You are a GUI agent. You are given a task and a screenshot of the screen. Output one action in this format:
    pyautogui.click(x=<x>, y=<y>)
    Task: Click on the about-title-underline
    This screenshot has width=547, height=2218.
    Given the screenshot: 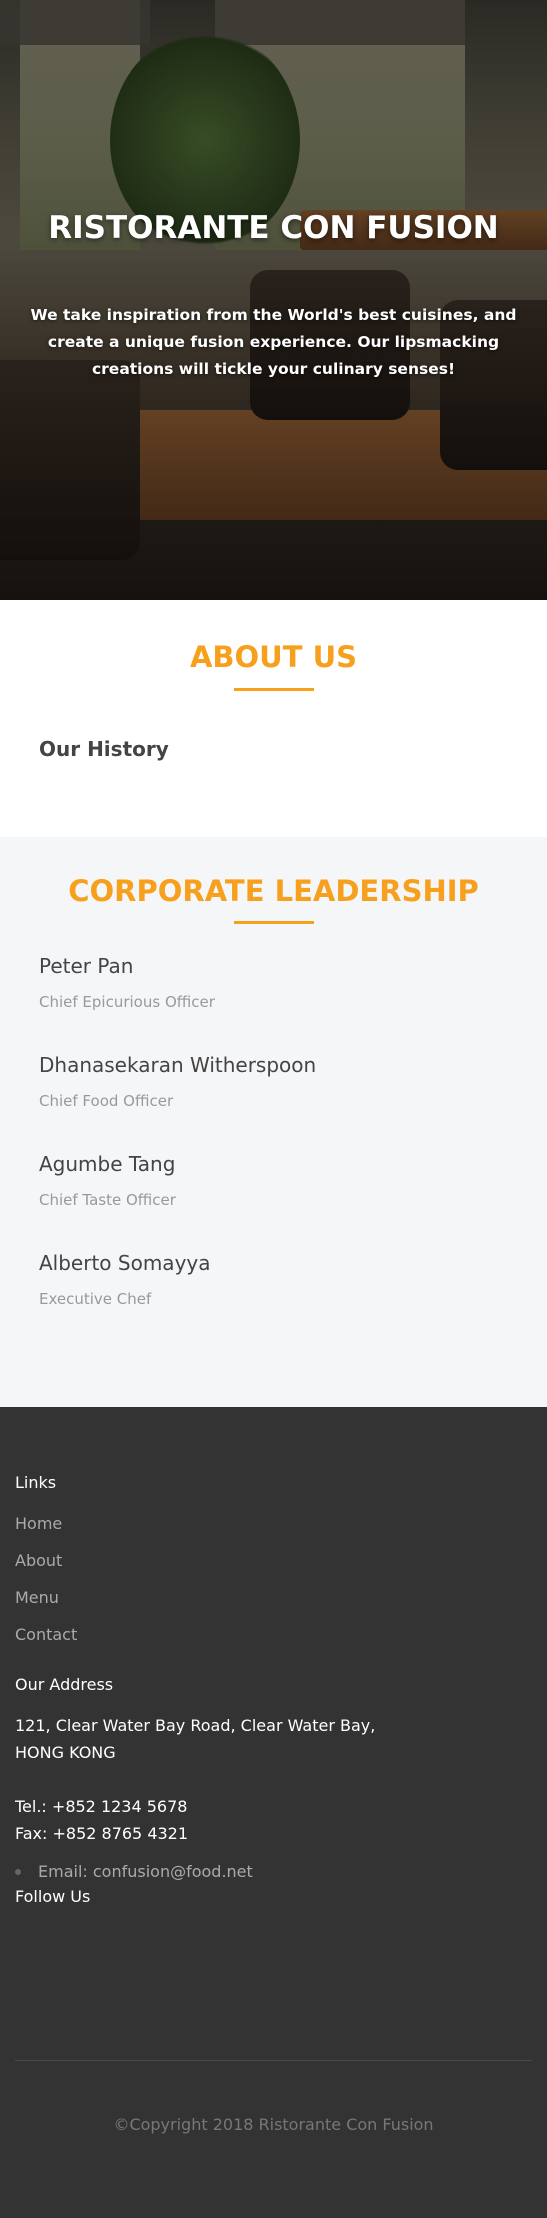 What is the action you would take?
    pyautogui.click(x=273, y=689)
    